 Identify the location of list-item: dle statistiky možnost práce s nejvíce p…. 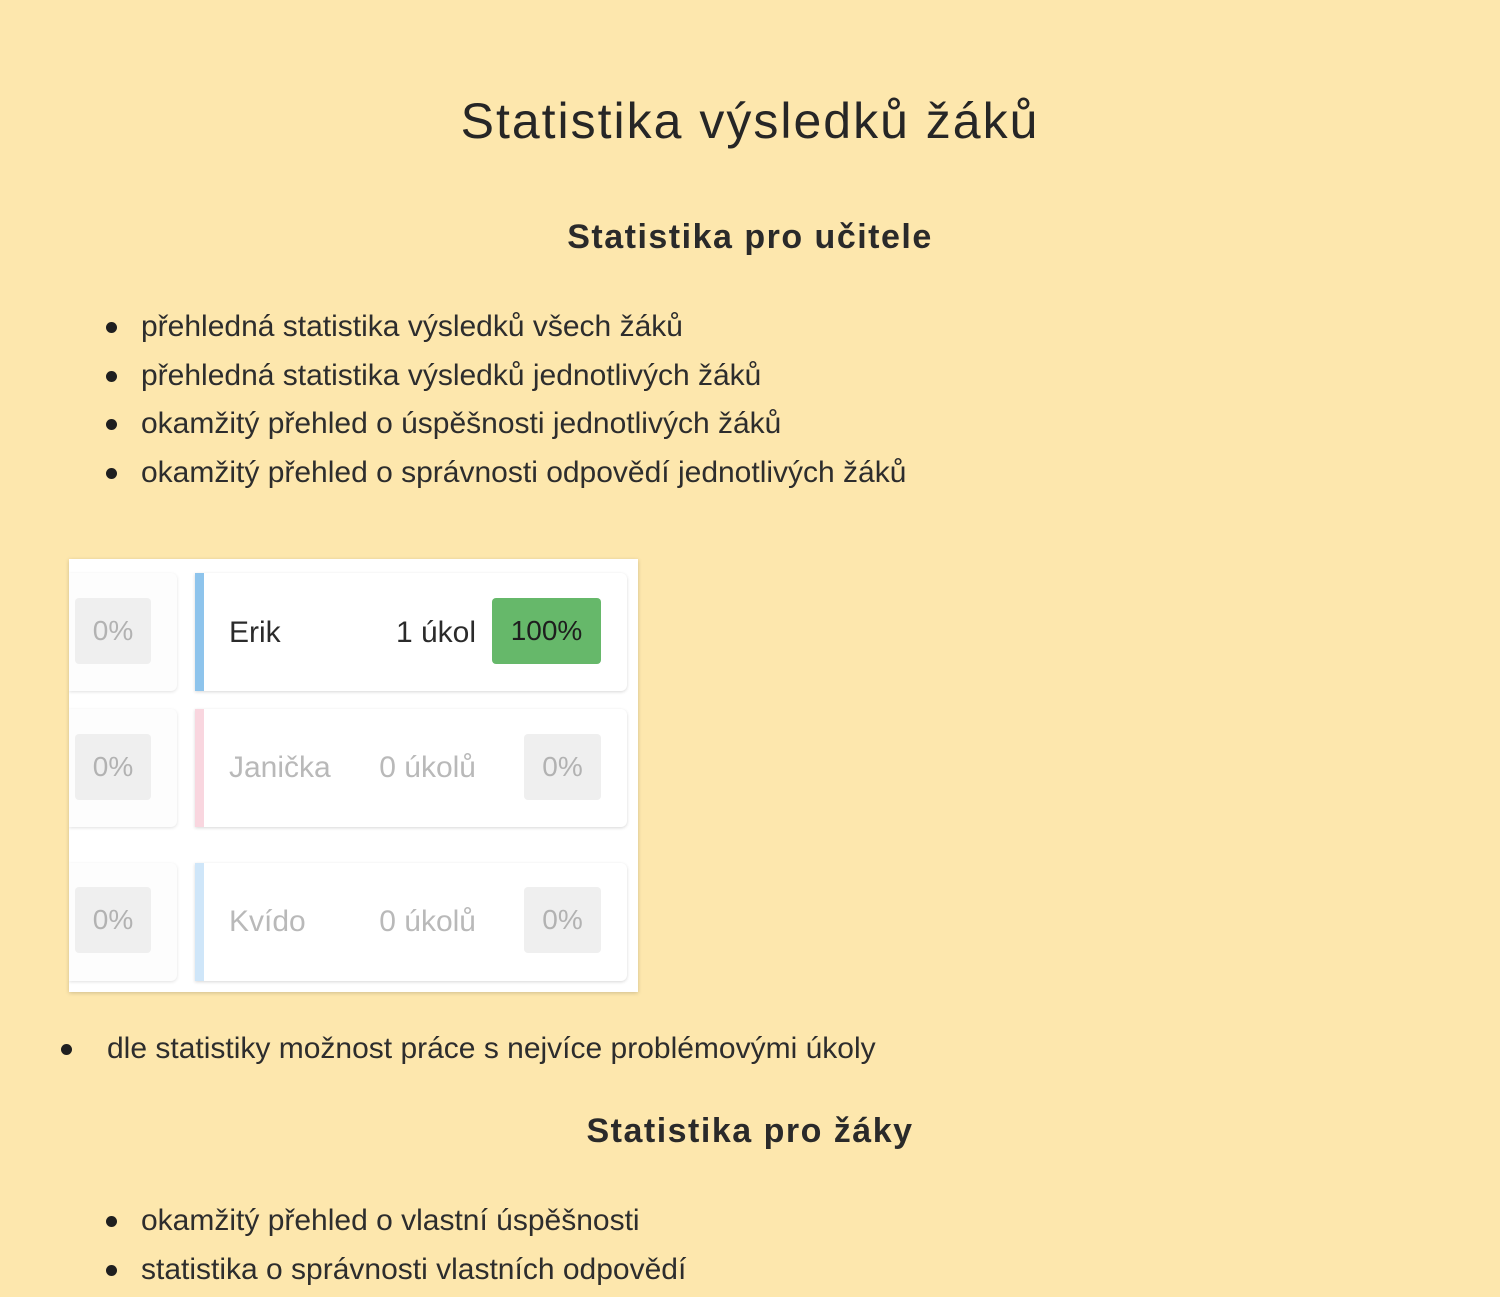
(468, 1049).